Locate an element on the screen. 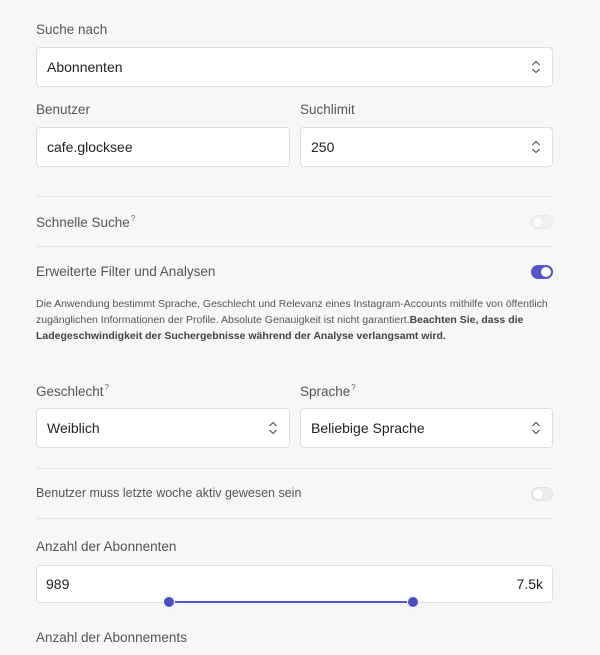  limit-value: 250 is located at coordinates (323, 147).